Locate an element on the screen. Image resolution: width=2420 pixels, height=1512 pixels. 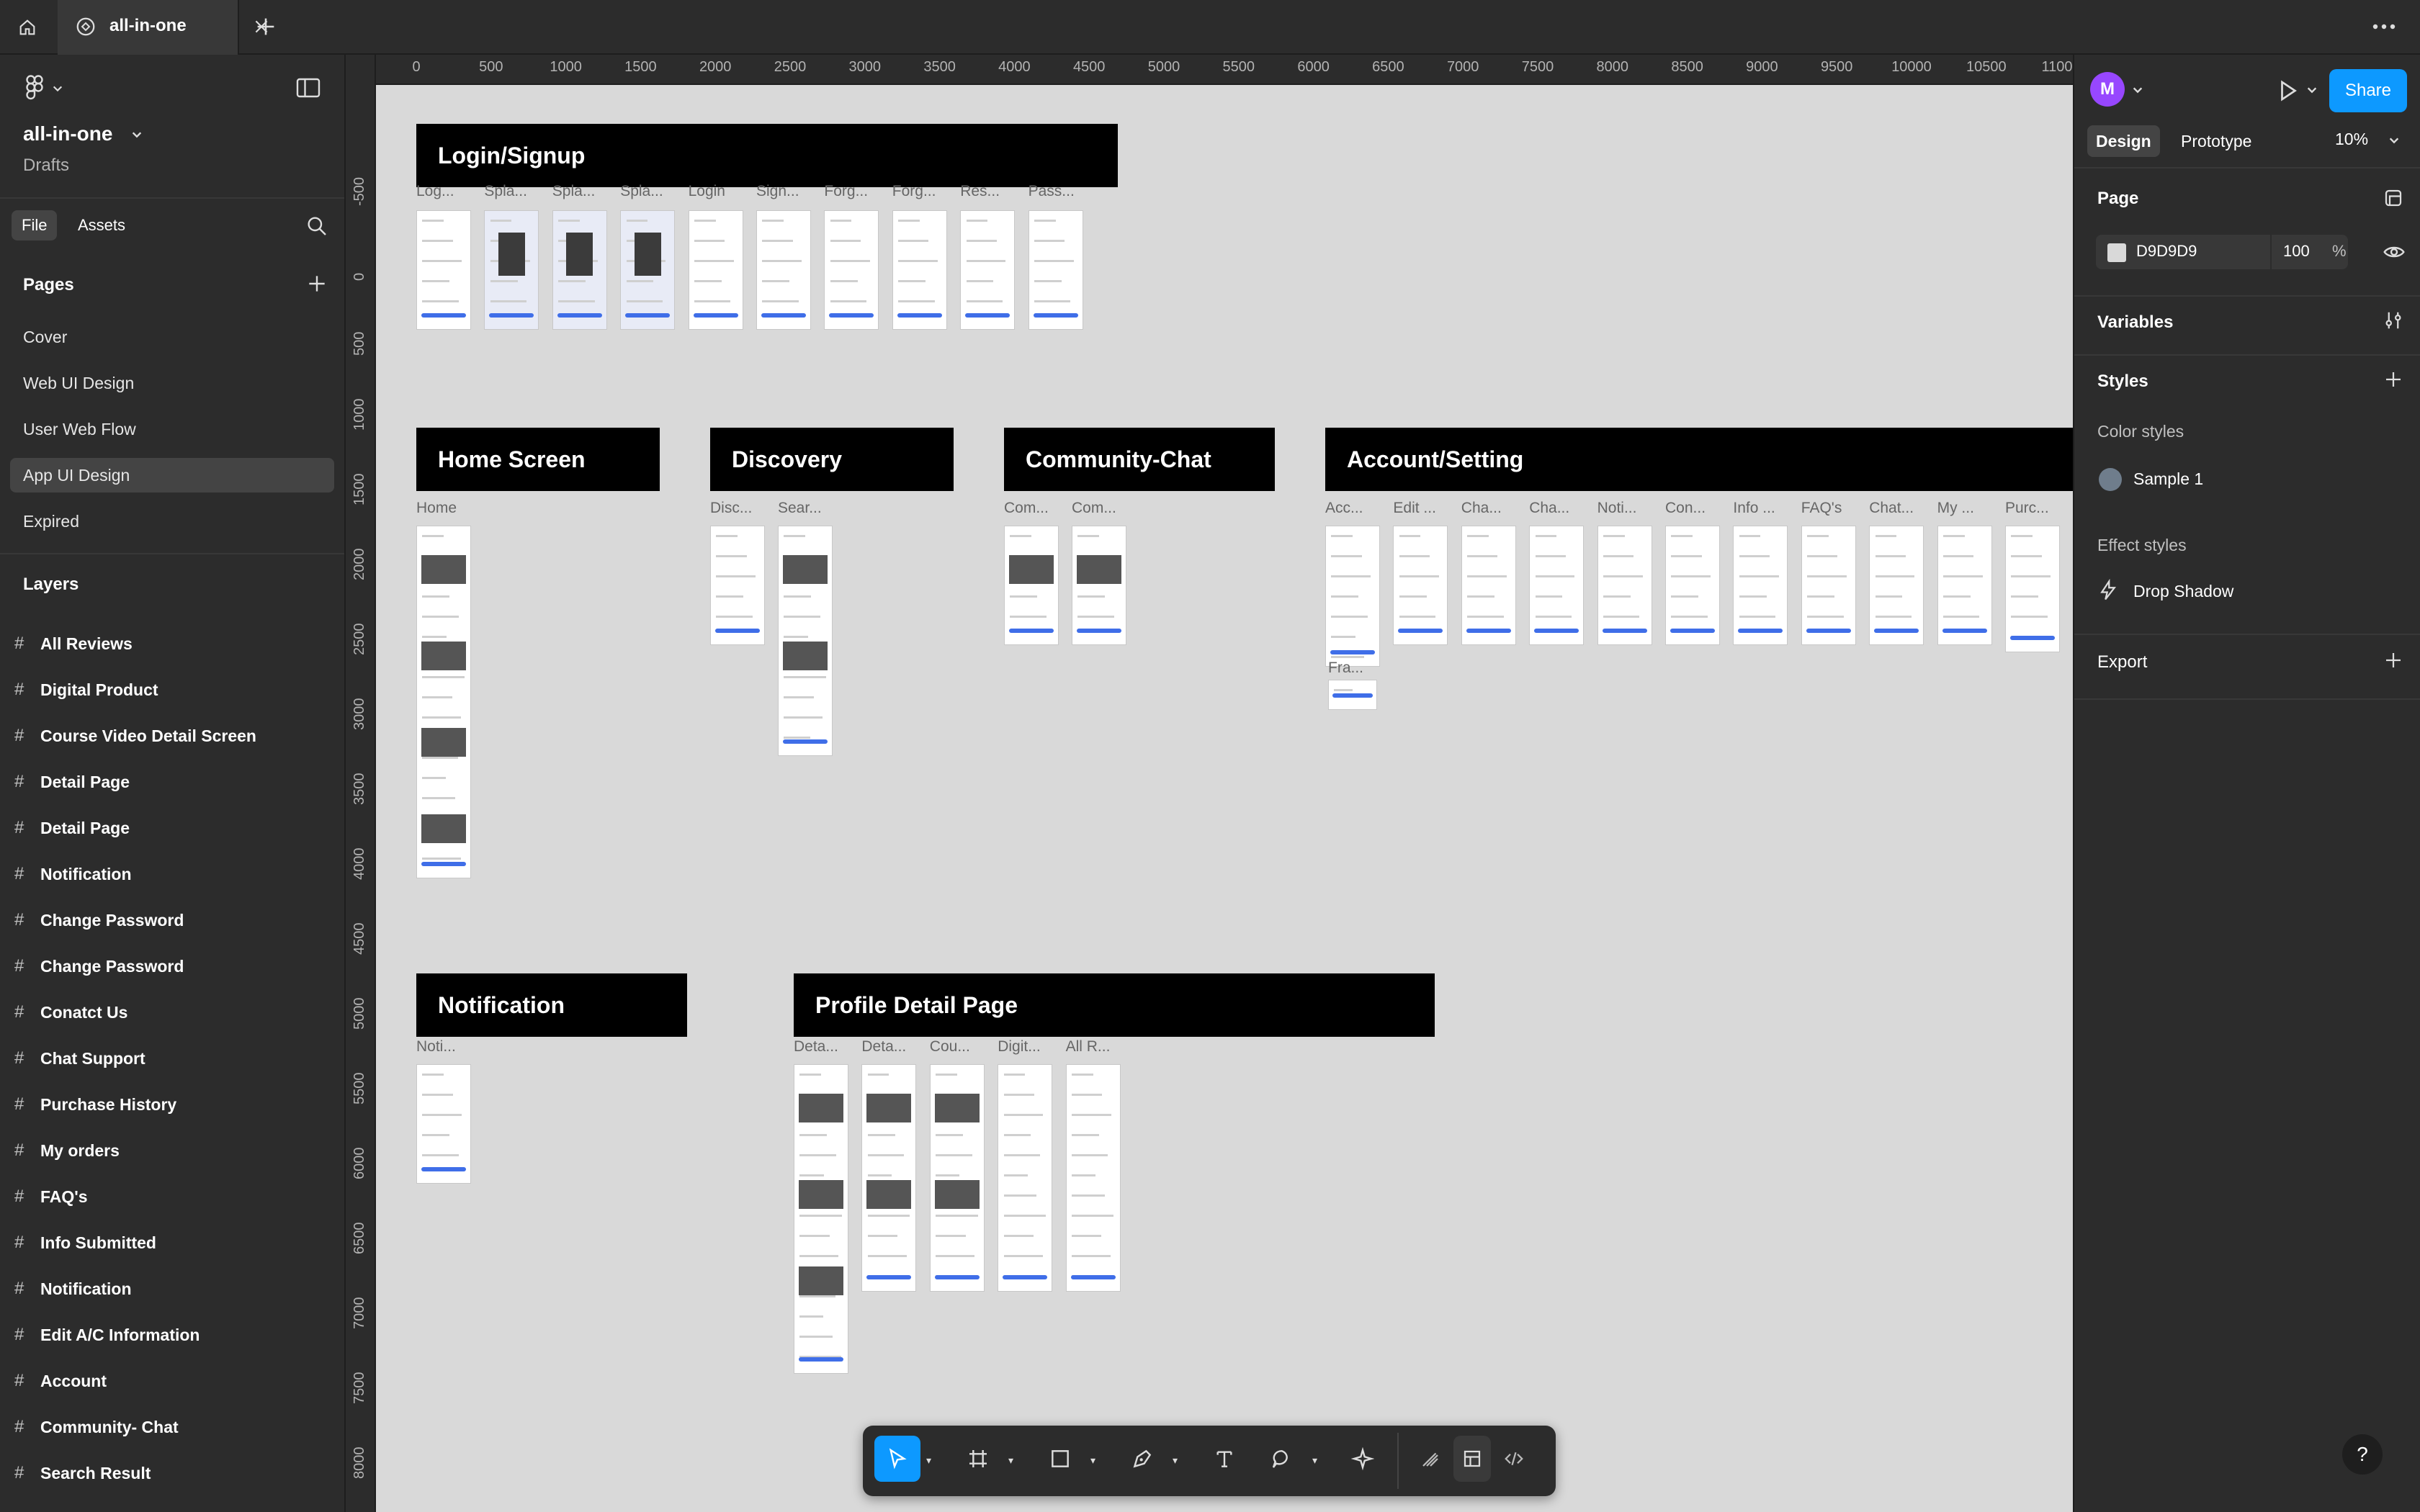
section-profile-detail-page: Profile Detail Page is located at coordinates (1114, 1005).